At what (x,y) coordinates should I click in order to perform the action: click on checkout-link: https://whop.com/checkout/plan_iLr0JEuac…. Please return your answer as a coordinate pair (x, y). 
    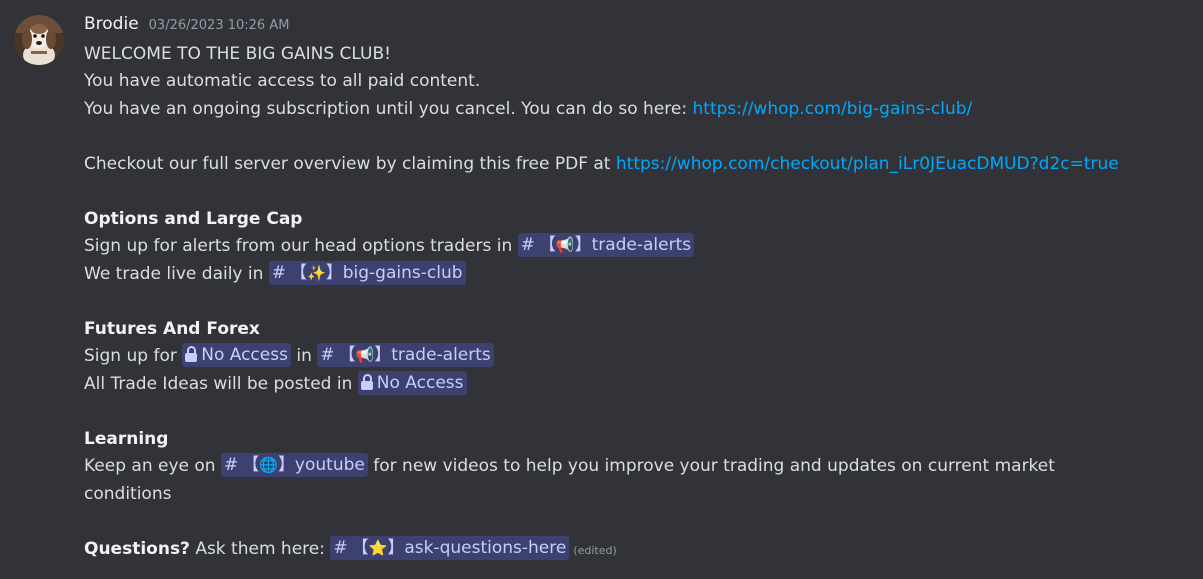
    Looking at the image, I should click on (867, 164).